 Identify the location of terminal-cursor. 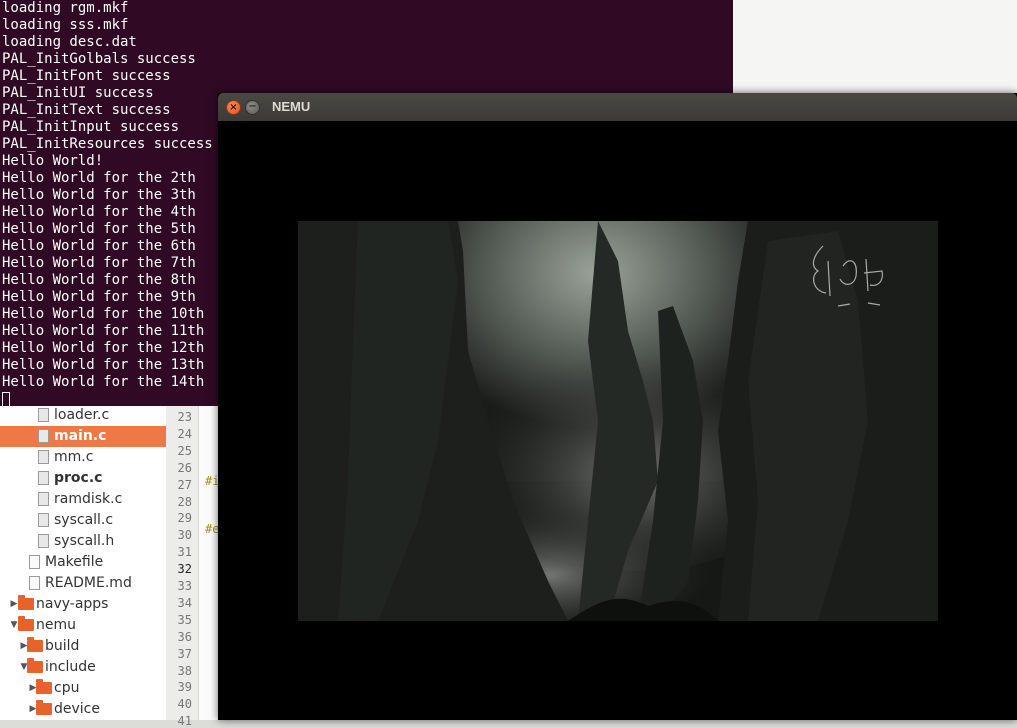
(6, 399).